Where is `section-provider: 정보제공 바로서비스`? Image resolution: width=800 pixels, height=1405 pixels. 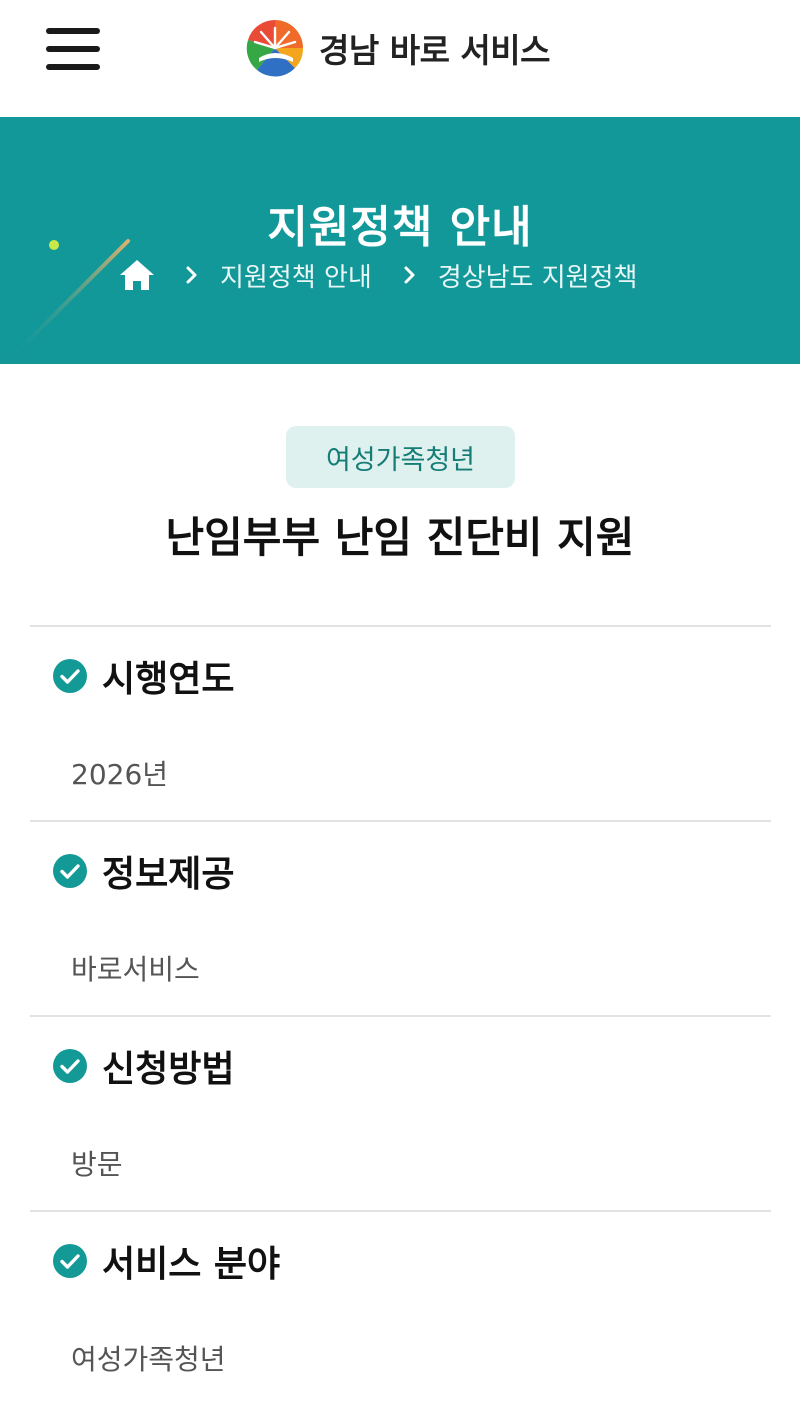 section-provider: 정보제공 바로서비스 is located at coordinates (400, 917).